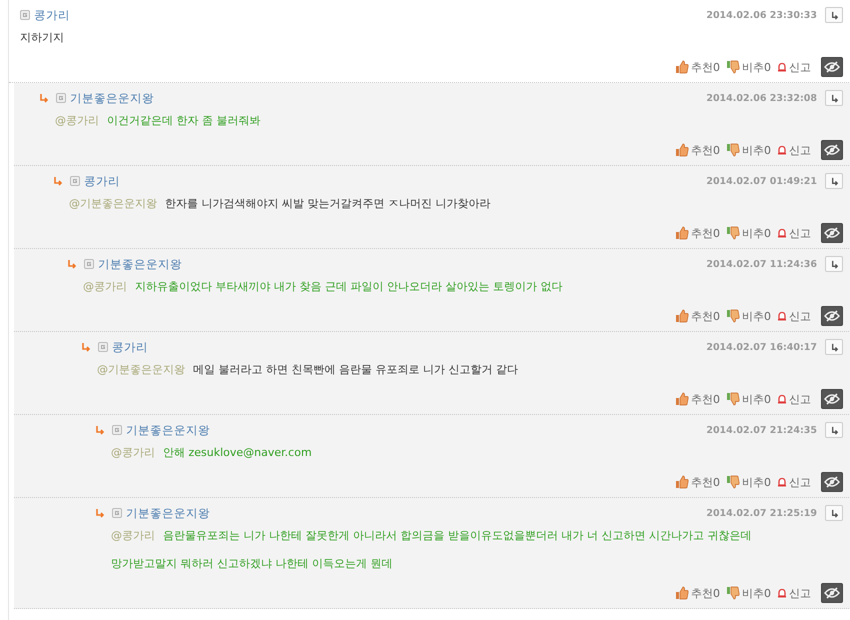 Image resolution: width=850 pixels, height=620 pixels. Describe the element at coordinates (183, 121) in the screenshot. I see `comment-text: 이건거같은데 한자 좀 불러줘봐` at that location.